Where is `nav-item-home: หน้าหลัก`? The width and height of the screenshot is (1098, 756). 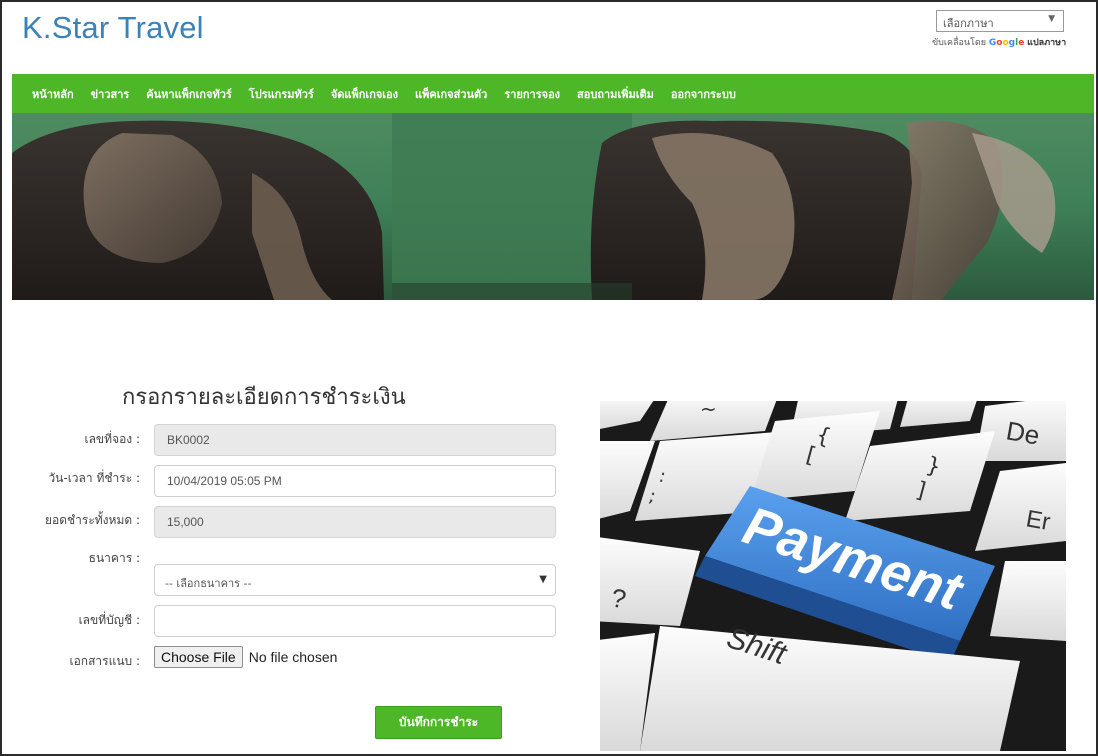 nav-item-home: หน้าหลัก is located at coordinates (53, 94).